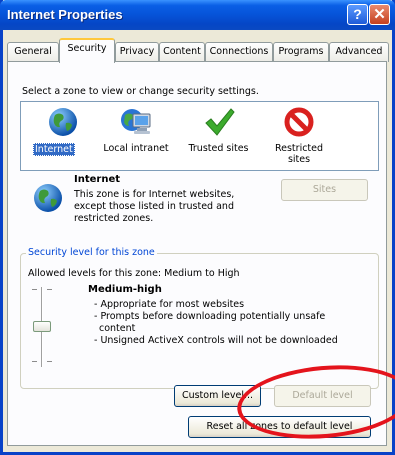  Describe the element at coordinates (136, 136) in the screenshot. I see `zone-local-intranet: Local intranet` at that location.